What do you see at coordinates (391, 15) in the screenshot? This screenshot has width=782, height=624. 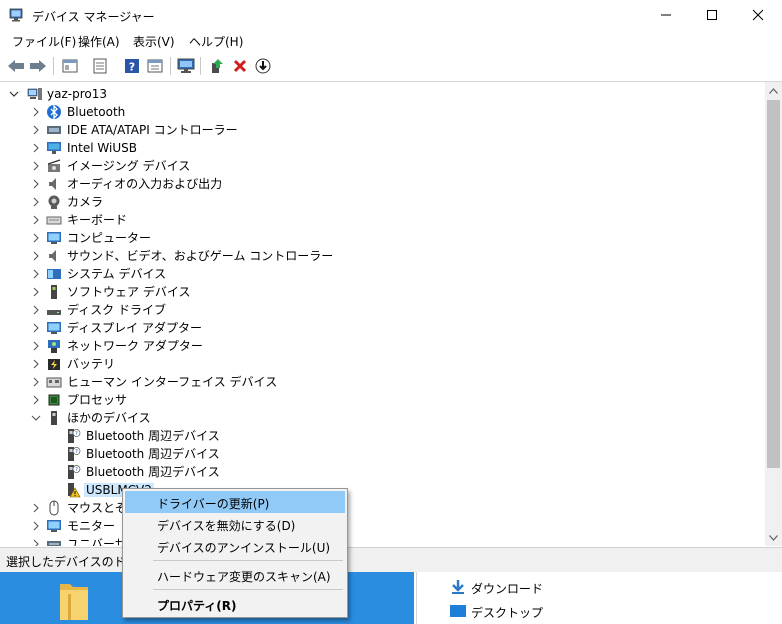 I see `title-bar: デバイス マネージャー` at bounding box center [391, 15].